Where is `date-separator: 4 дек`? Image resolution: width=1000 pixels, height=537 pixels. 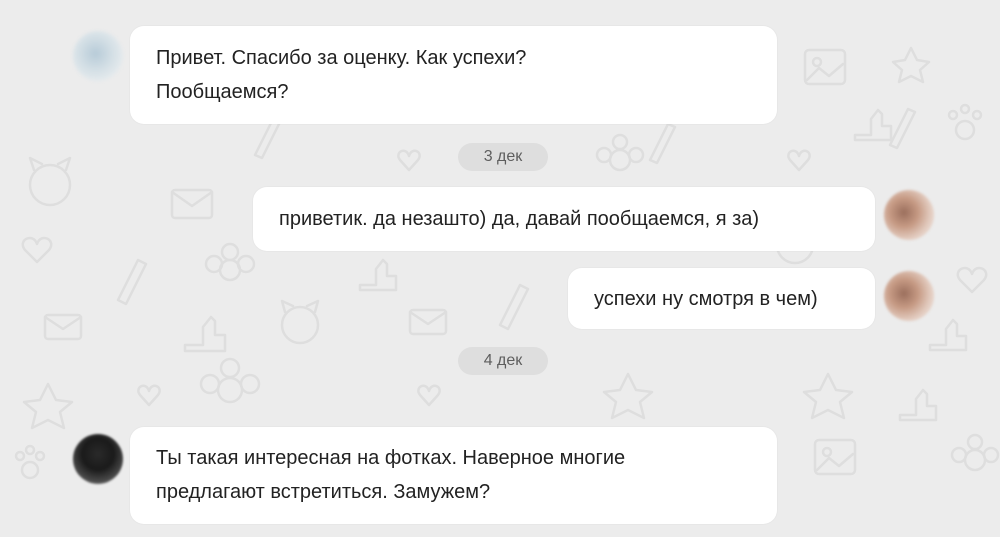
date-separator: 4 дек is located at coordinates (503, 361).